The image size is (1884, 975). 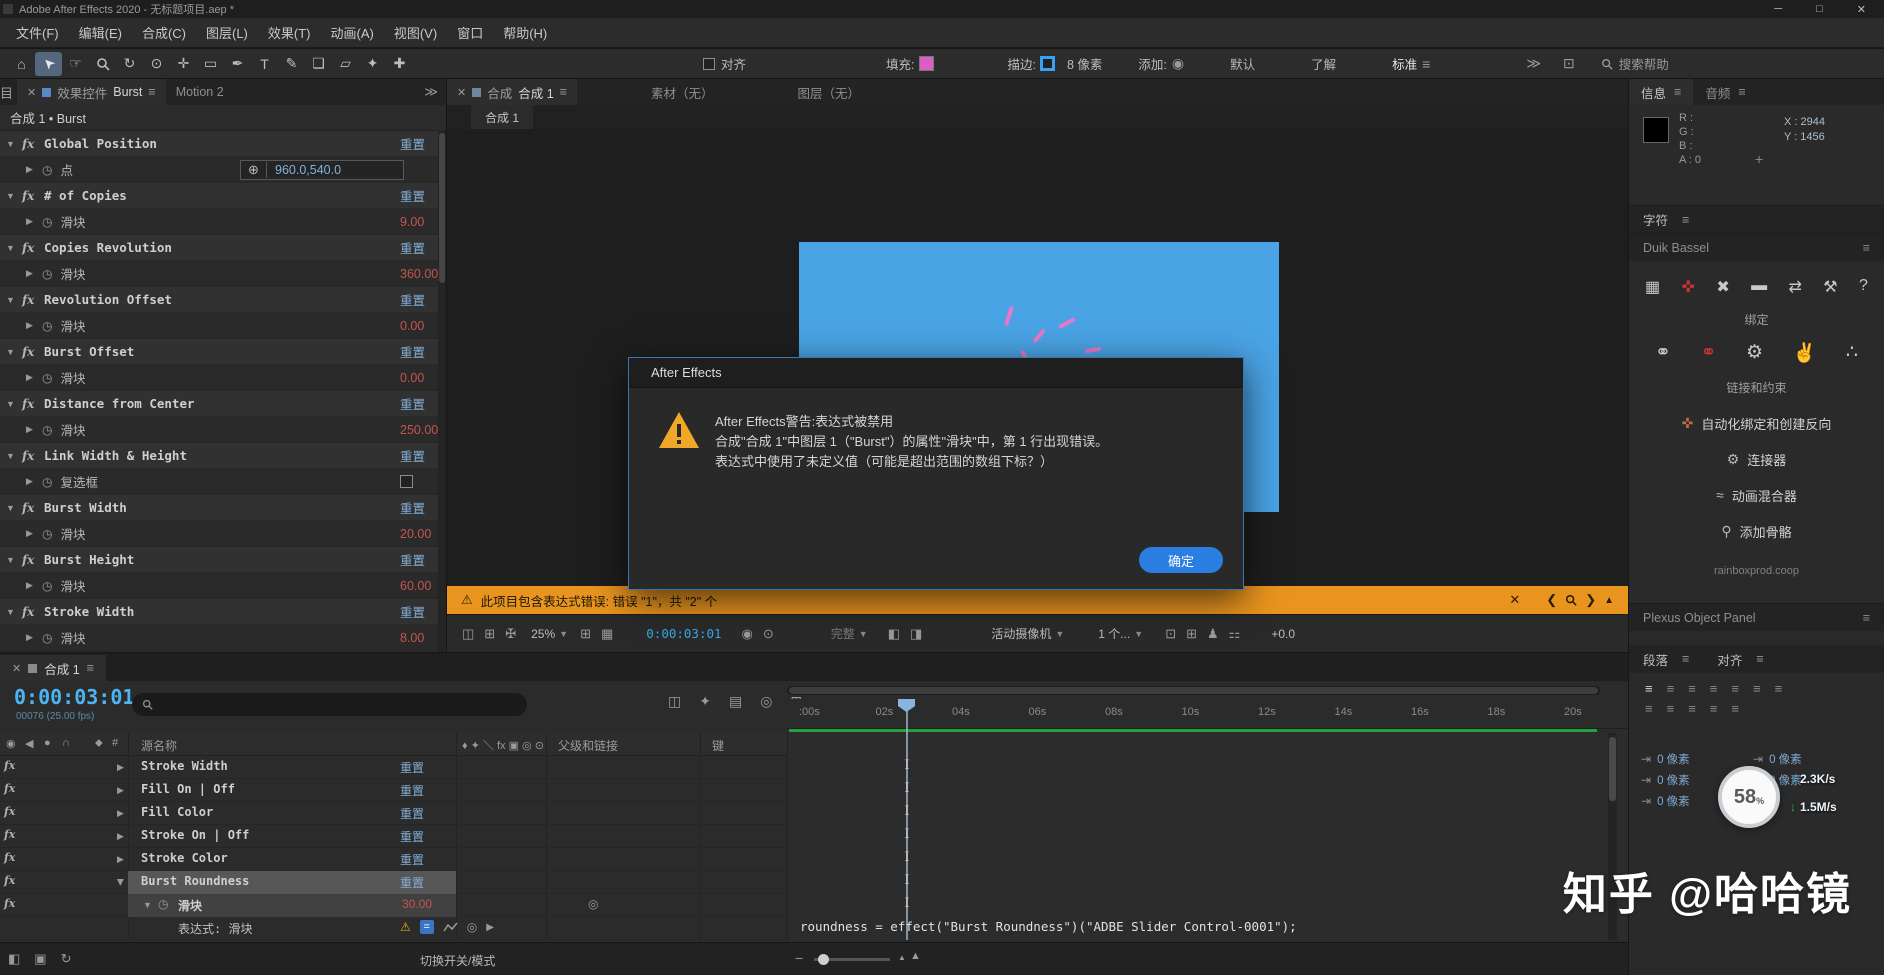 I want to click on previous-error-icon: ❮, so click(x=1551, y=600).